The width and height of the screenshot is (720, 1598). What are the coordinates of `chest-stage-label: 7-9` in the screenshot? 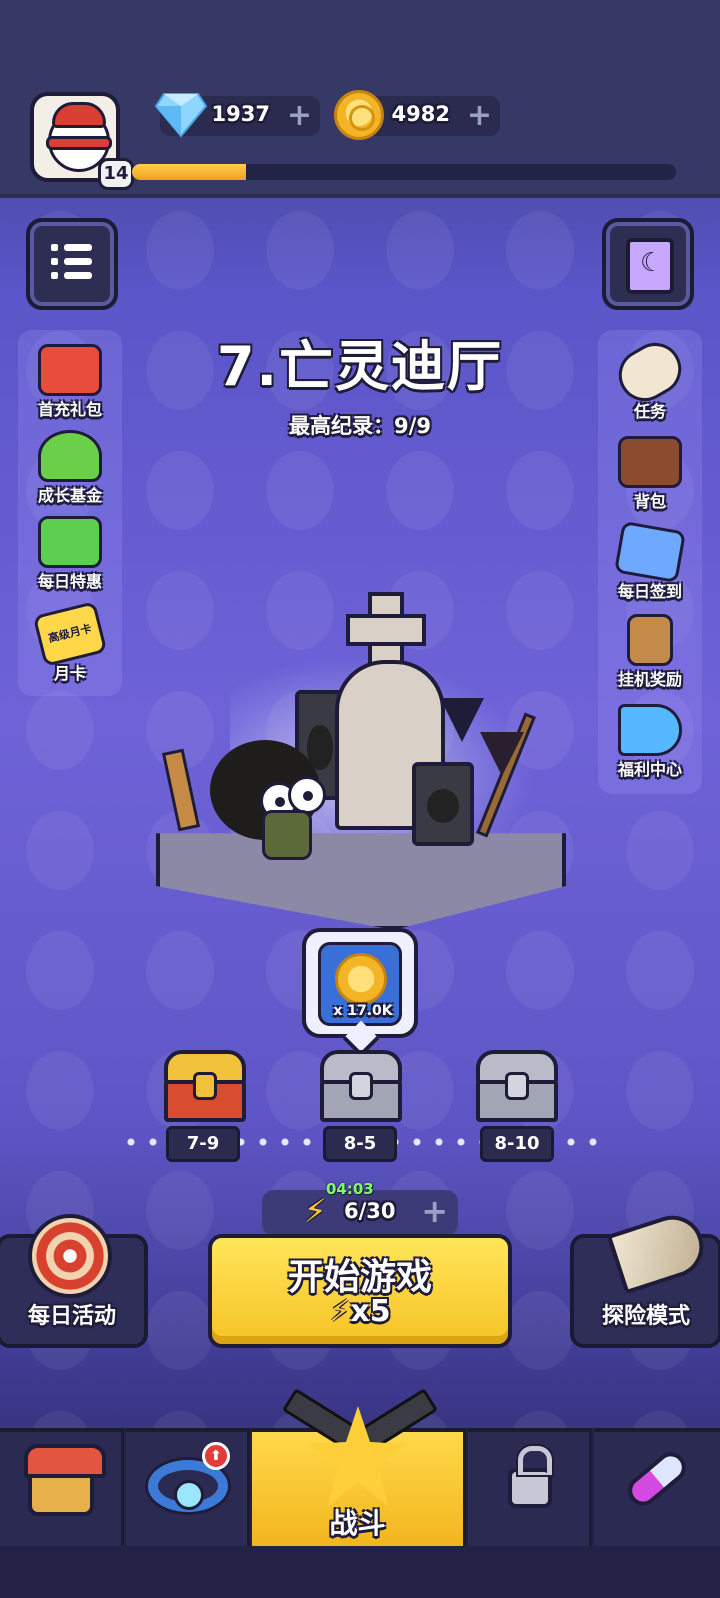 It's located at (203, 1144).